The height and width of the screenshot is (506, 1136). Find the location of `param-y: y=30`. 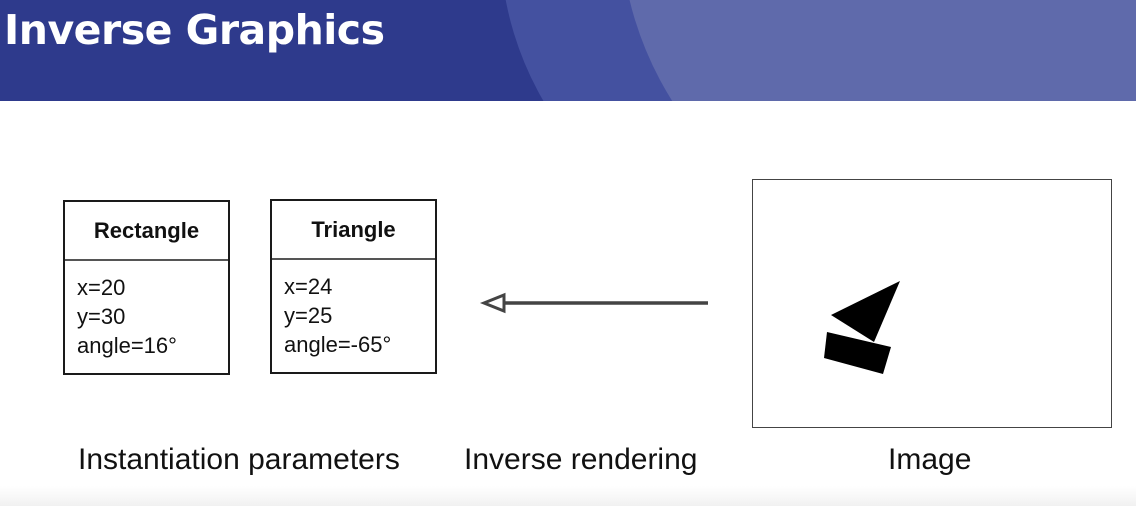

param-y: y=30 is located at coordinates (101, 316).